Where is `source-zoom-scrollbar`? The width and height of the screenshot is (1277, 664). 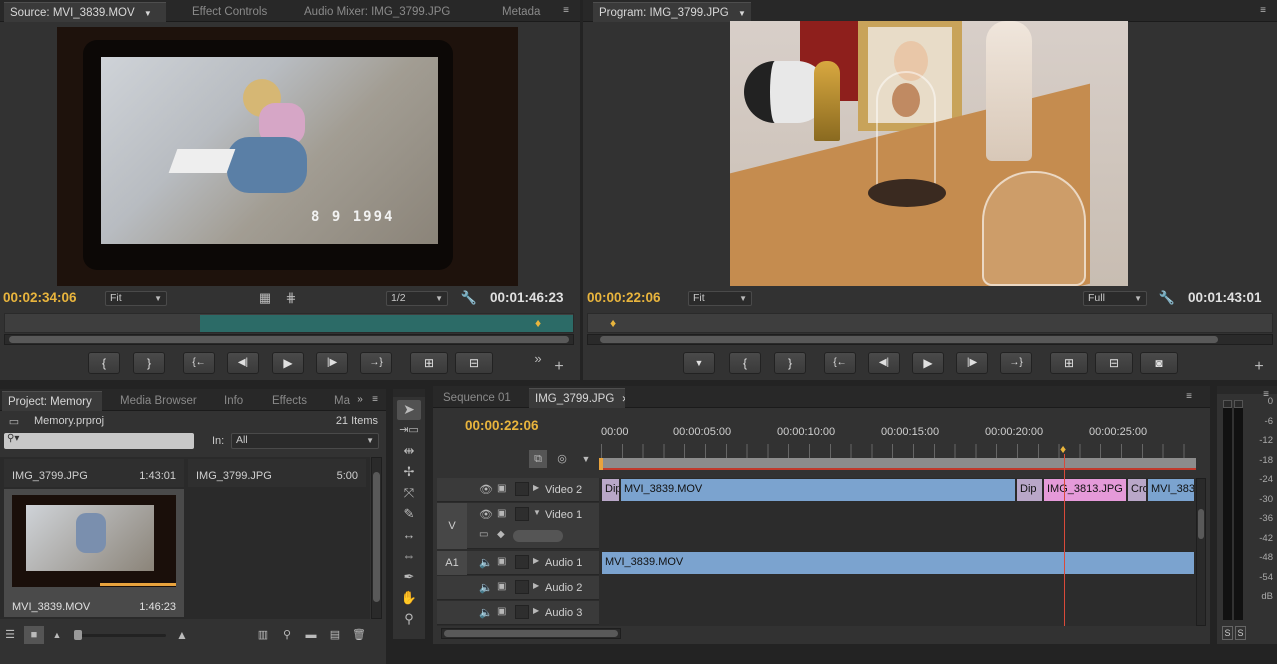 source-zoom-scrollbar is located at coordinates (289, 339).